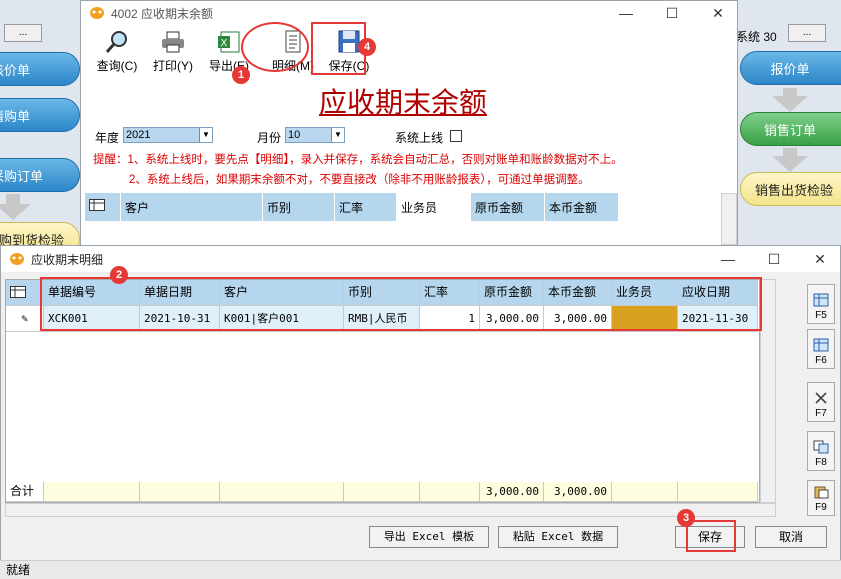  I want to click on year-value: 2021, so click(138, 135).